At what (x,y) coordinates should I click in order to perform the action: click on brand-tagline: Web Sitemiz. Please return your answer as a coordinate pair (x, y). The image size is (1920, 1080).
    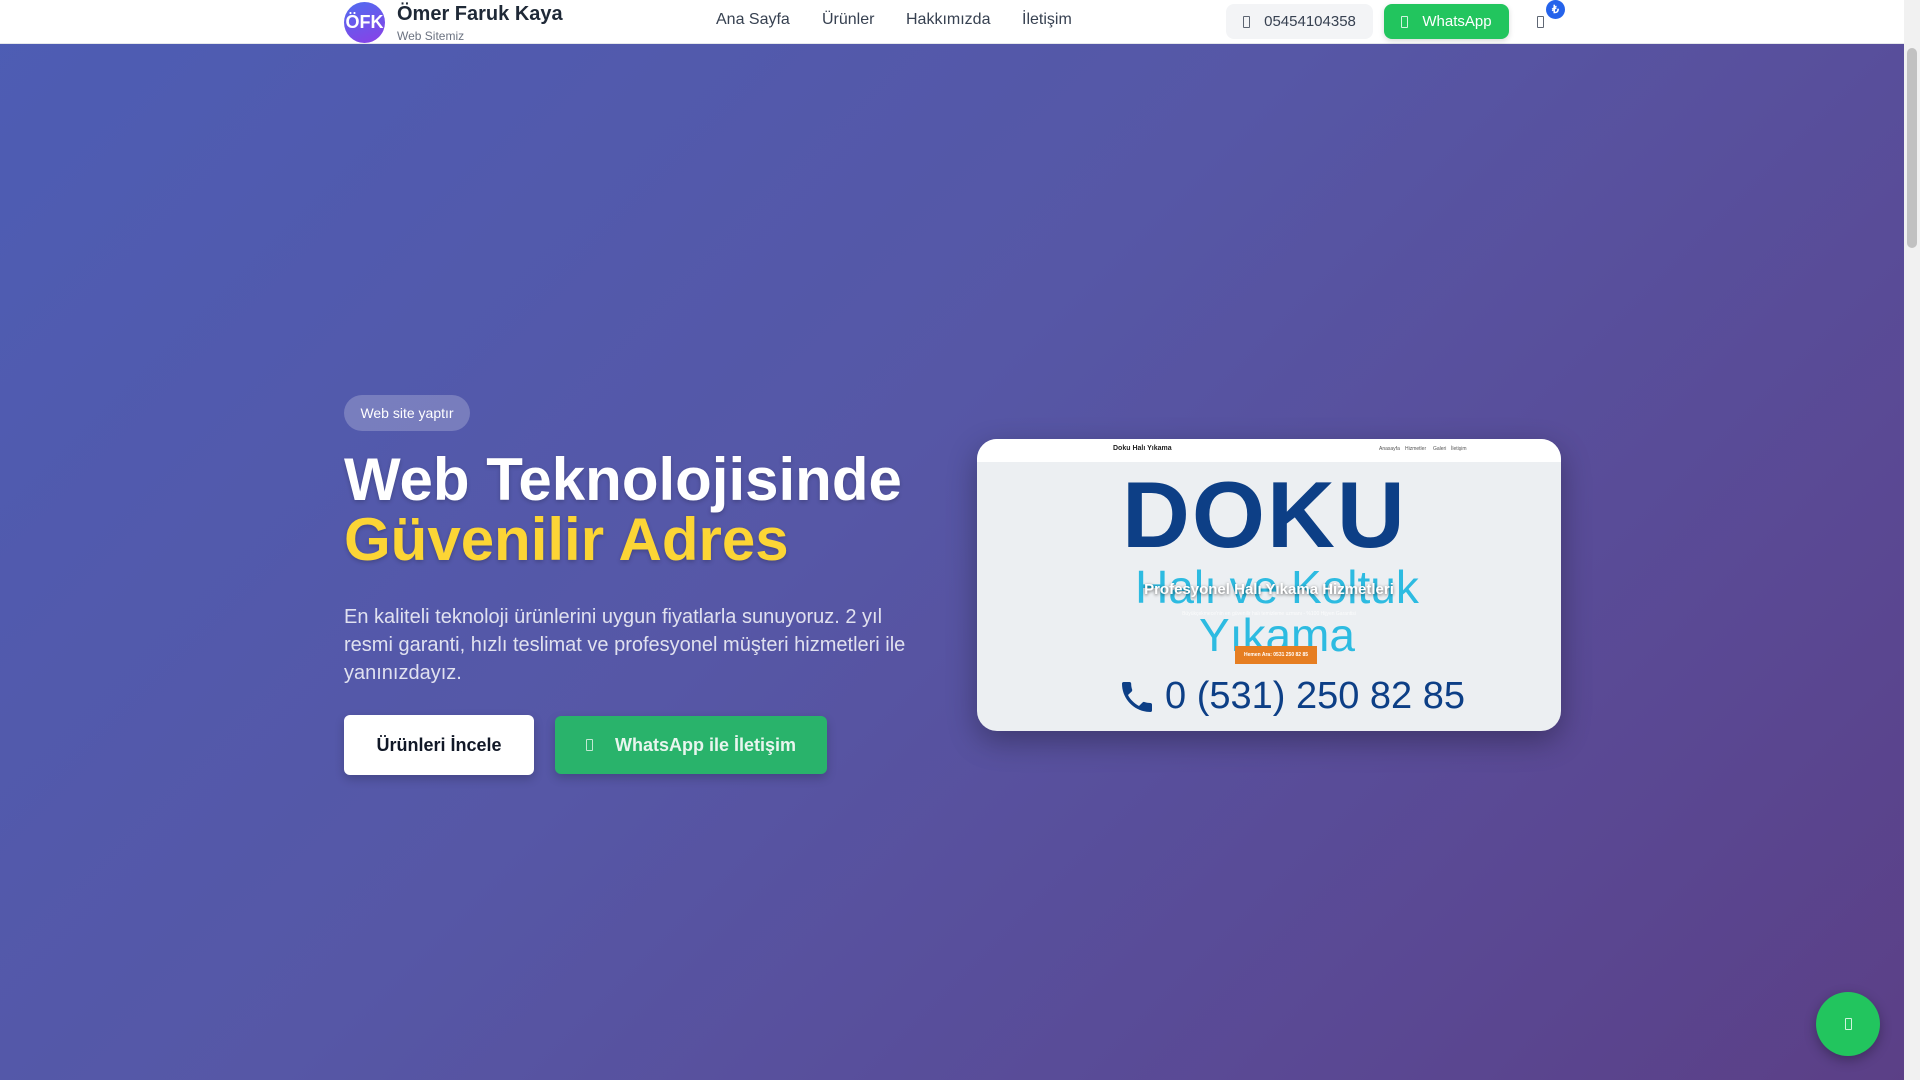
    Looking at the image, I should click on (431, 36).